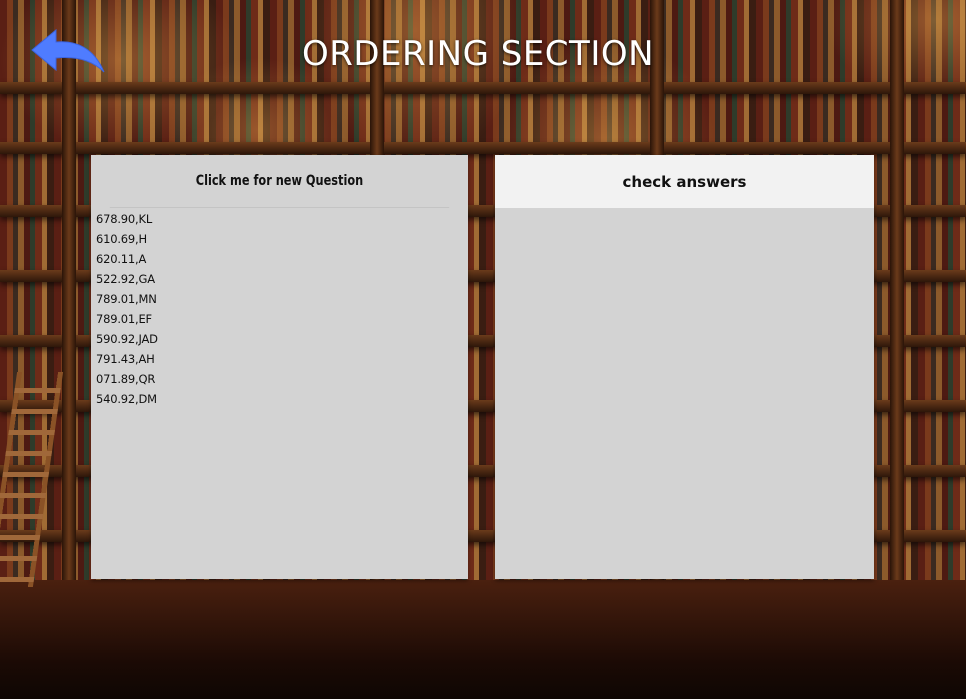  Describe the element at coordinates (121, 239) in the screenshot. I see `list-item: 610.69,H` at that location.